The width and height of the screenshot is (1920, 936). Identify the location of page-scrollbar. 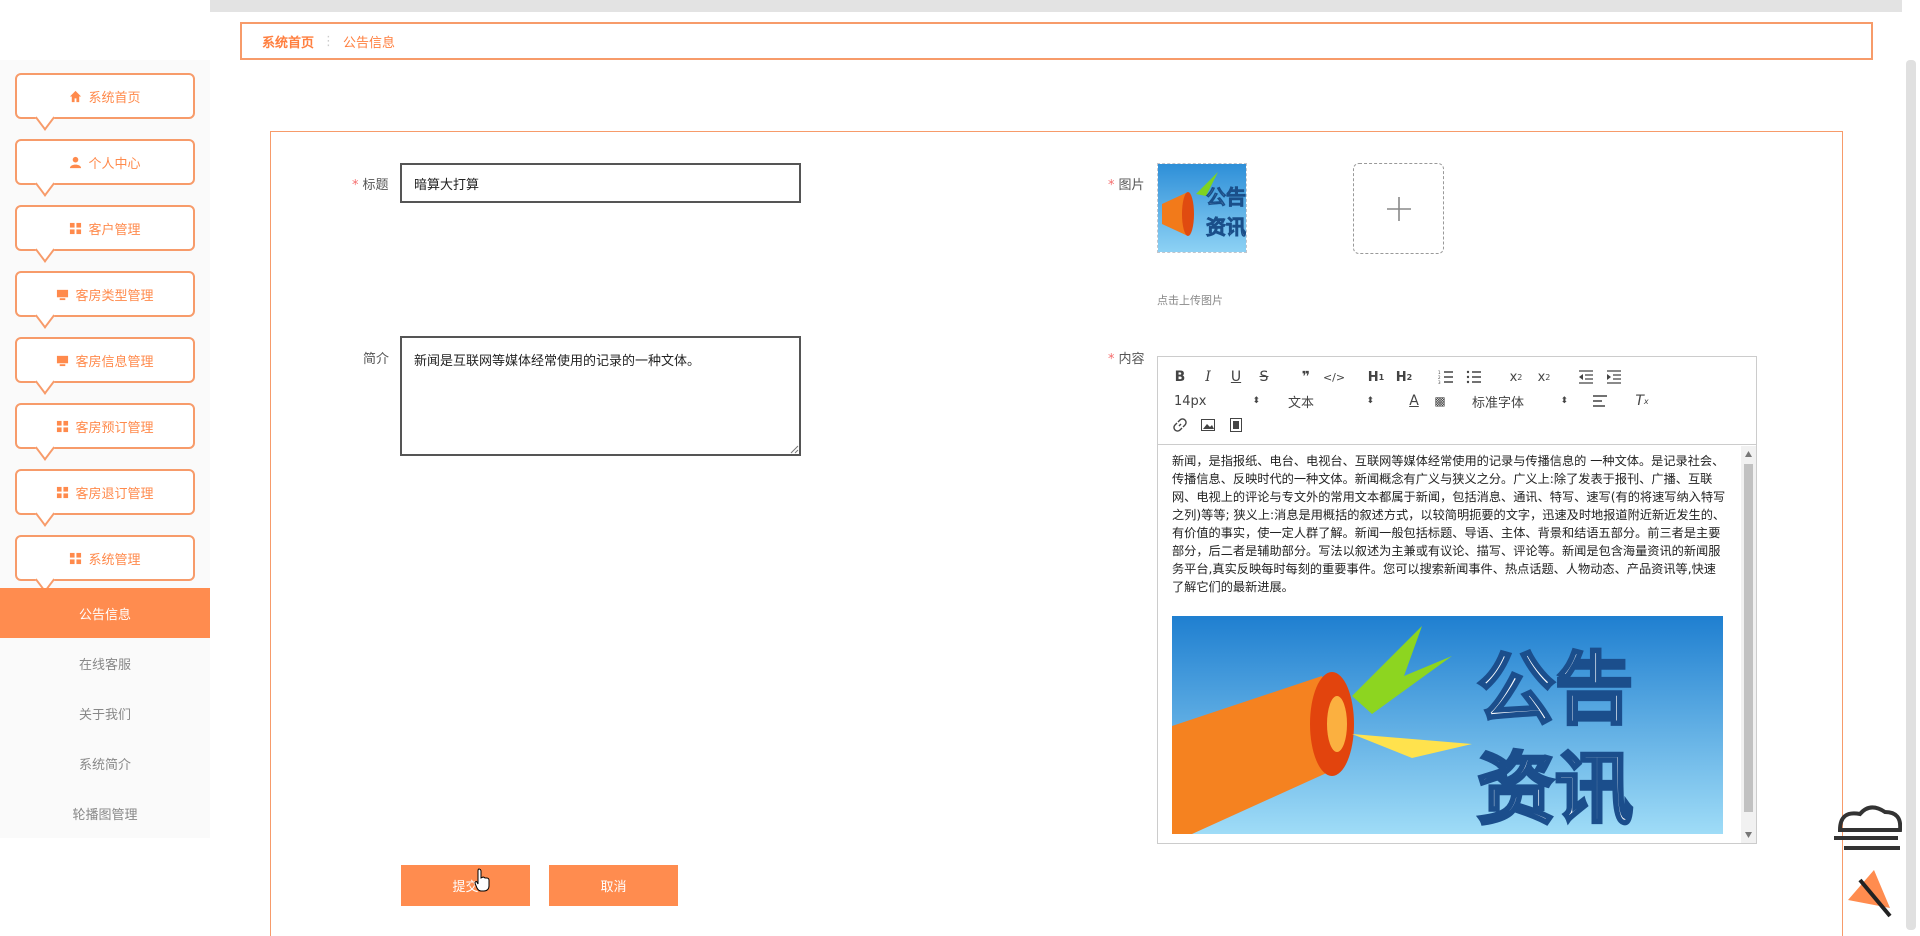
(1911, 468).